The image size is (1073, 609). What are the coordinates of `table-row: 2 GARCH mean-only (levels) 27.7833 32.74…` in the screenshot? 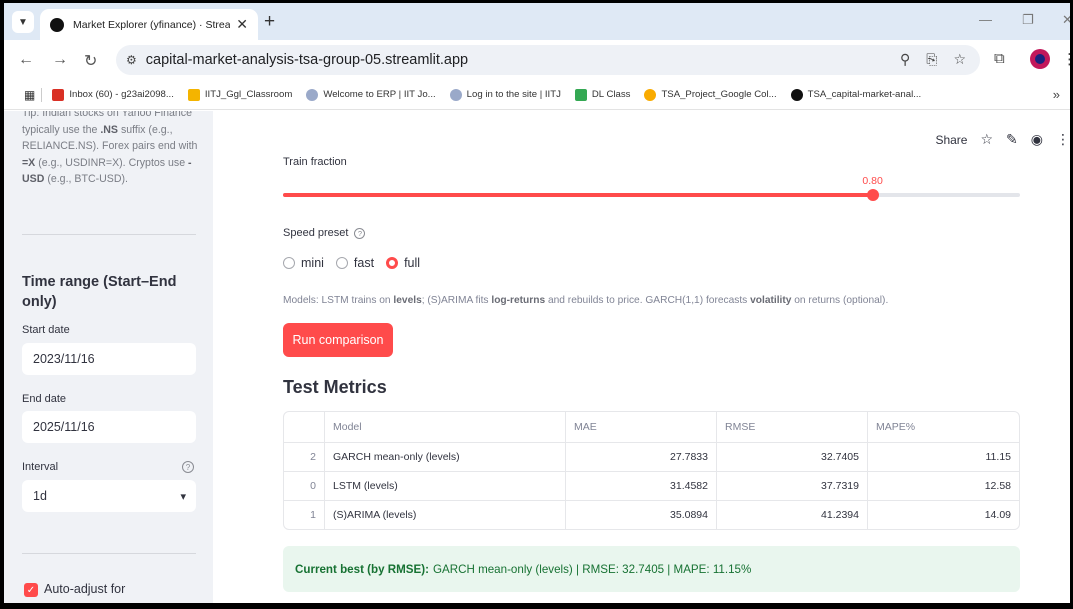 It's located at (651, 456).